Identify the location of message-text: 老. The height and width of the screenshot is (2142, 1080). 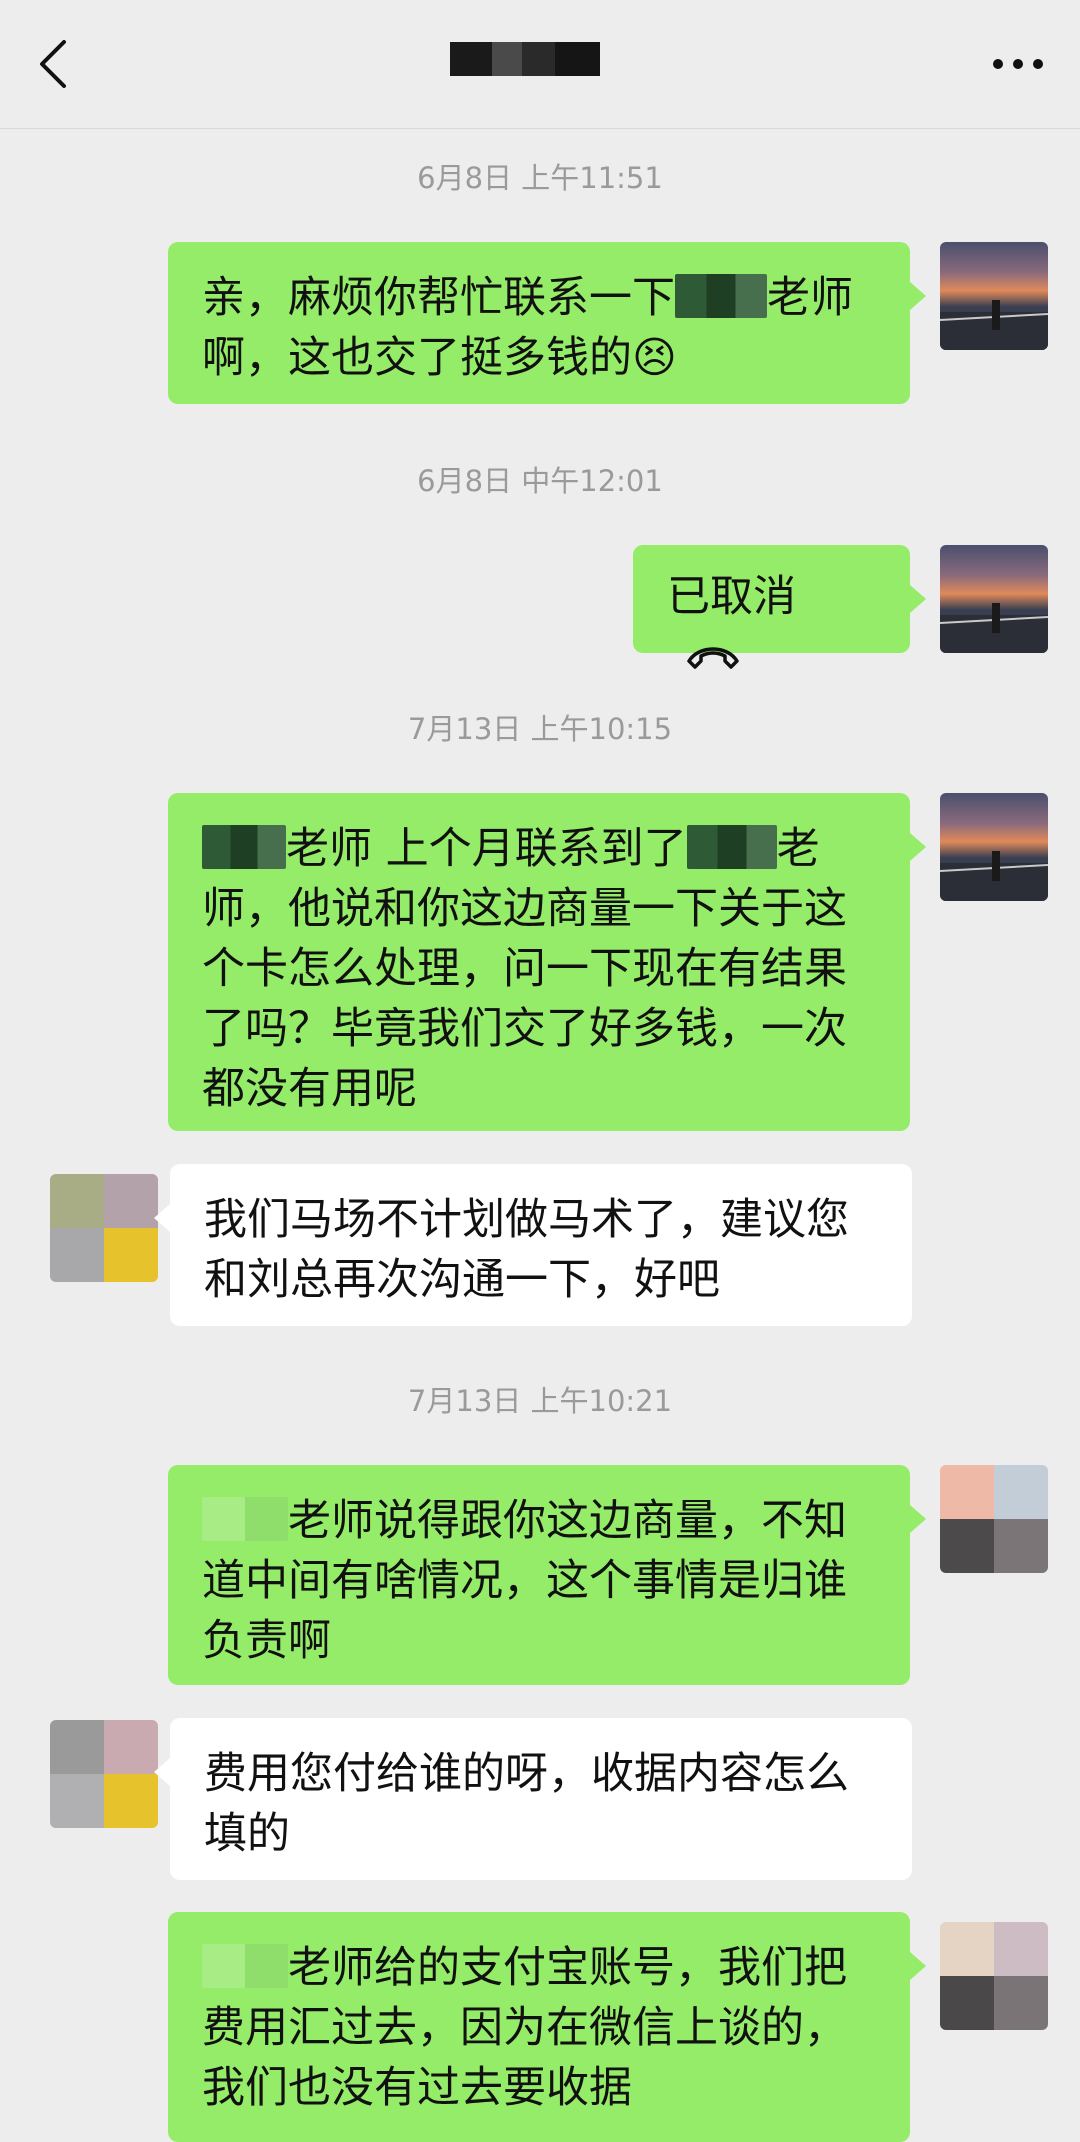
(798, 849).